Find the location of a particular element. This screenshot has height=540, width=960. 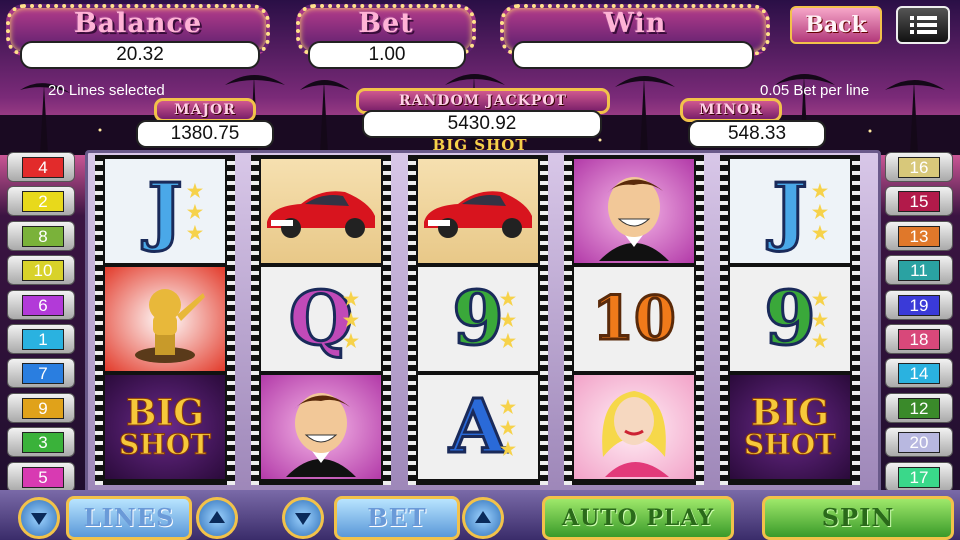

lines-decrease-button is located at coordinates (39, 518).